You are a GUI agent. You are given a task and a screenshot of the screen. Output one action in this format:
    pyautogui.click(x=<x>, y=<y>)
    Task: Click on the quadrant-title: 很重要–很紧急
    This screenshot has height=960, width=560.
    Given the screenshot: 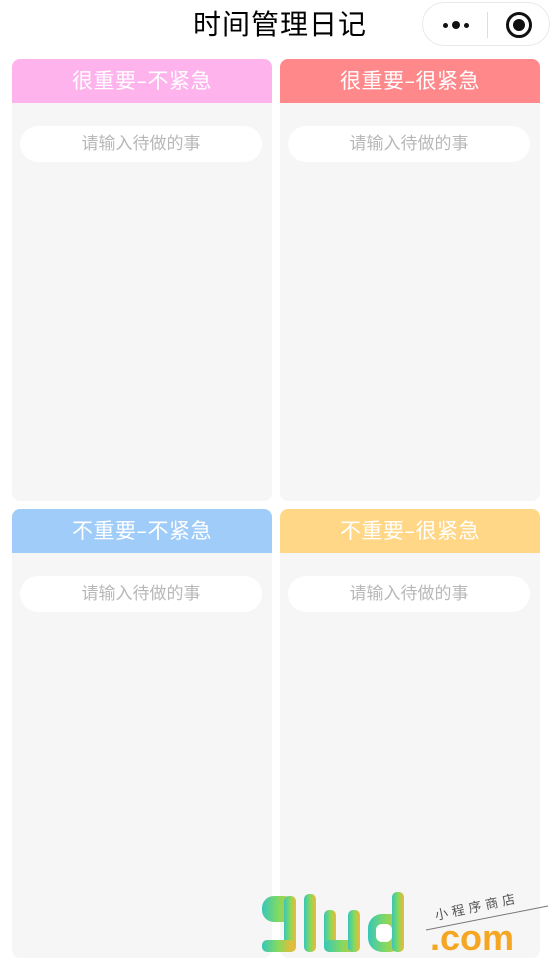 What is the action you would take?
    pyautogui.click(x=410, y=81)
    